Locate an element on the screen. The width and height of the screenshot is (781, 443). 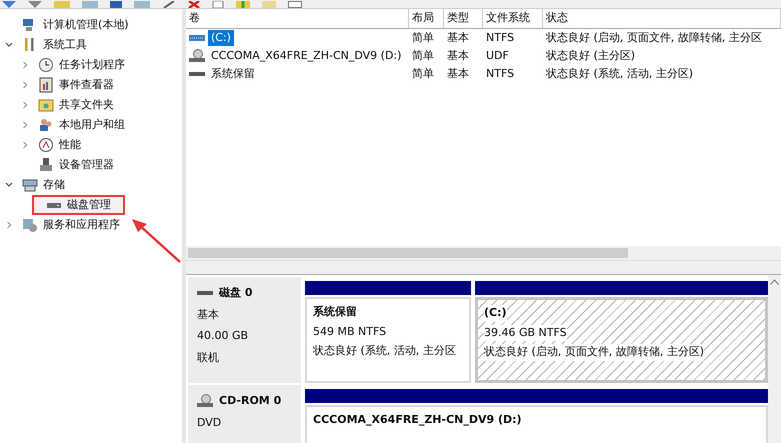
back-arrow-icon is located at coordinates (9, 4).